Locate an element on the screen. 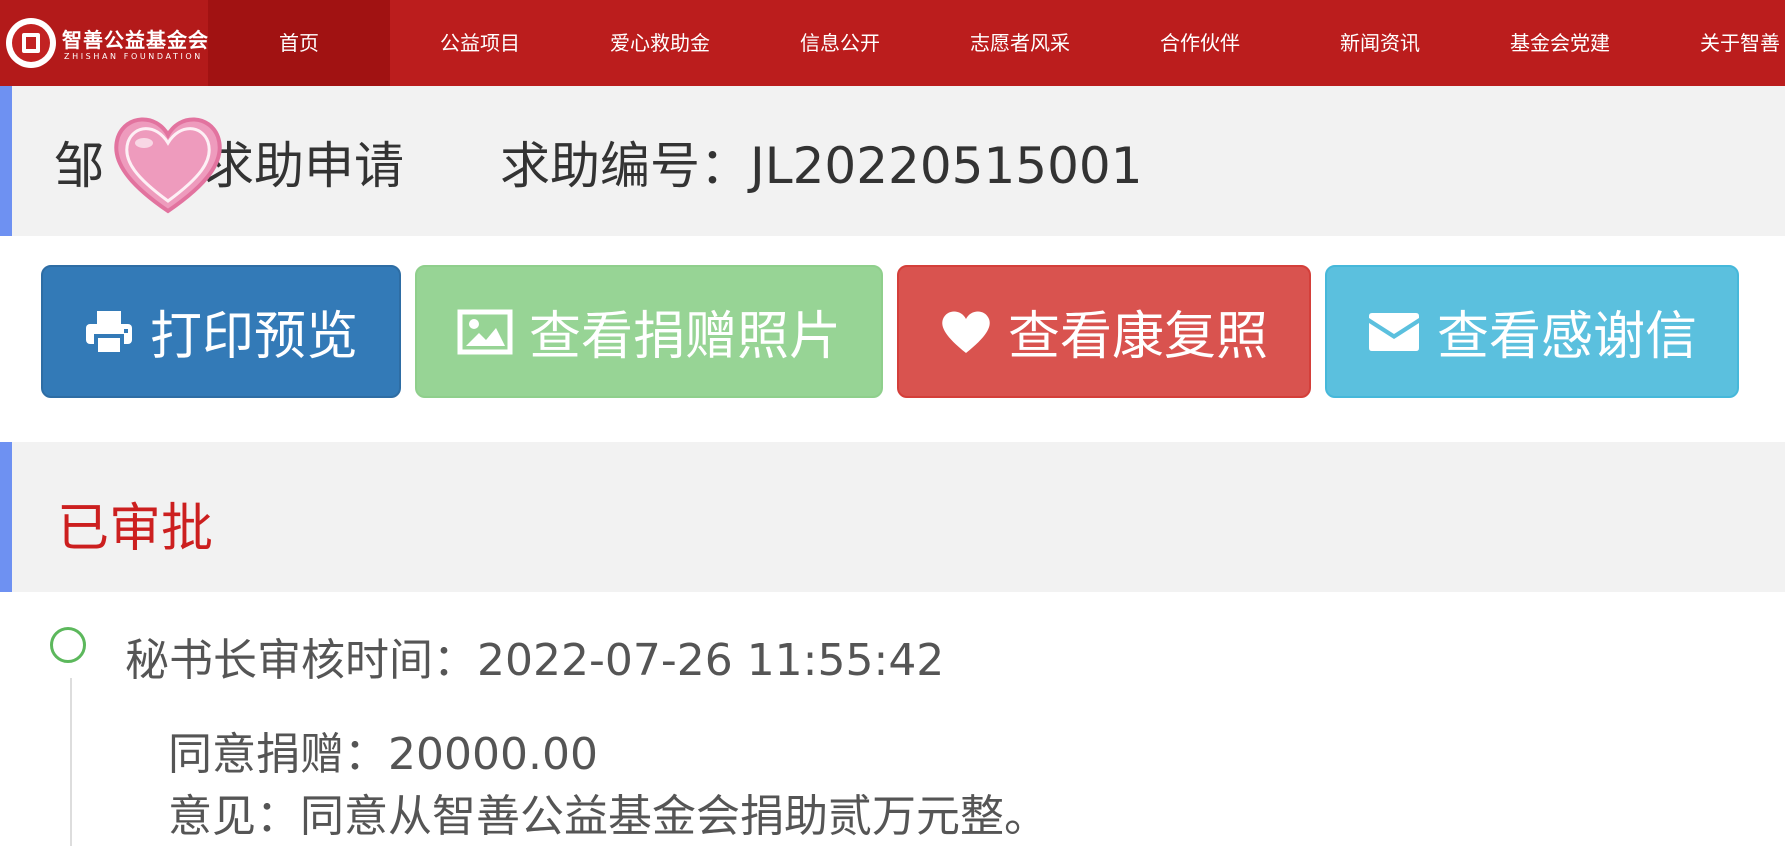 Image resolution: width=1785 pixels, height=846 pixels. timeline-line is located at coordinates (71, 762).